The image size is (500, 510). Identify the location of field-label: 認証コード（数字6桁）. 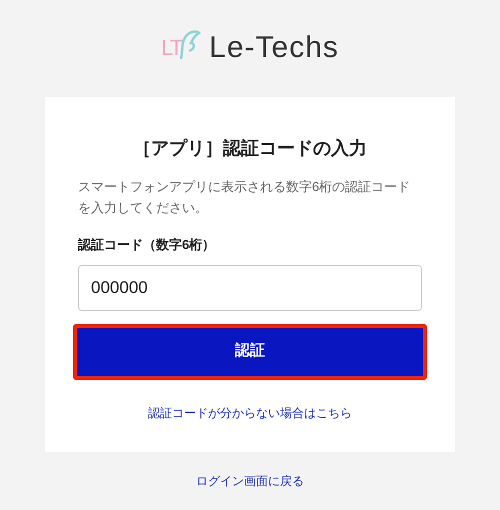
(147, 245).